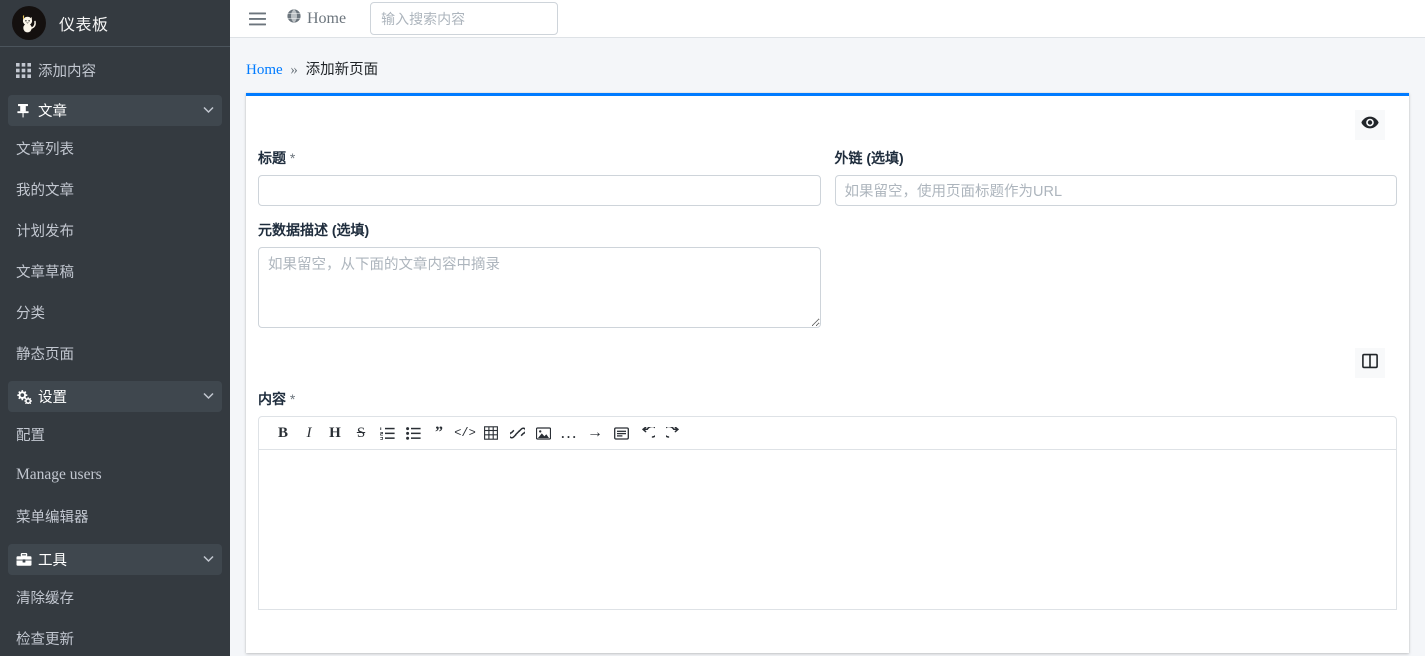 The width and height of the screenshot is (1425, 656). I want to click on image-button, so click(543, 433).